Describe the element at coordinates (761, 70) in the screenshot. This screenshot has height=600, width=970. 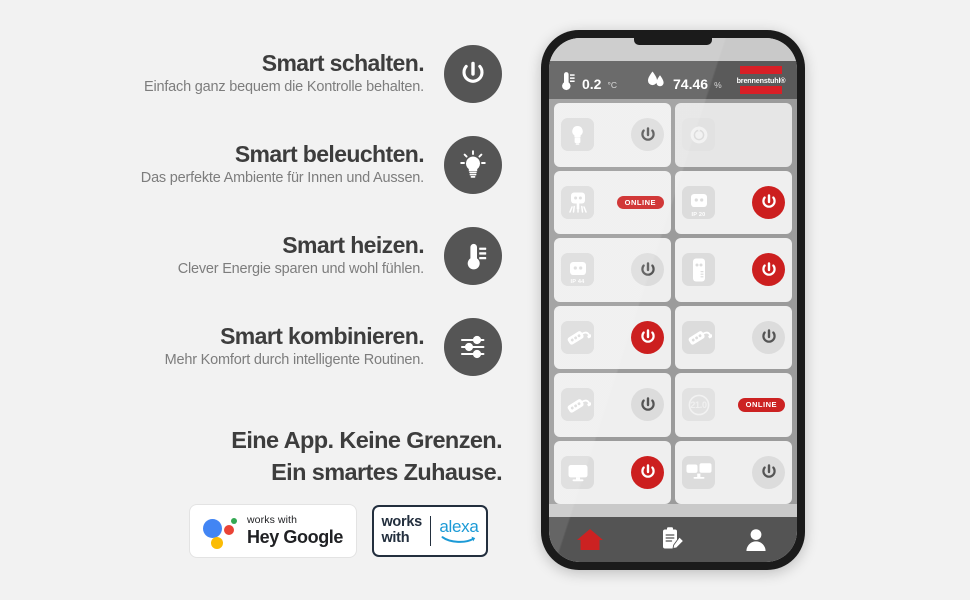
I see `brand-bar-top` at that location.